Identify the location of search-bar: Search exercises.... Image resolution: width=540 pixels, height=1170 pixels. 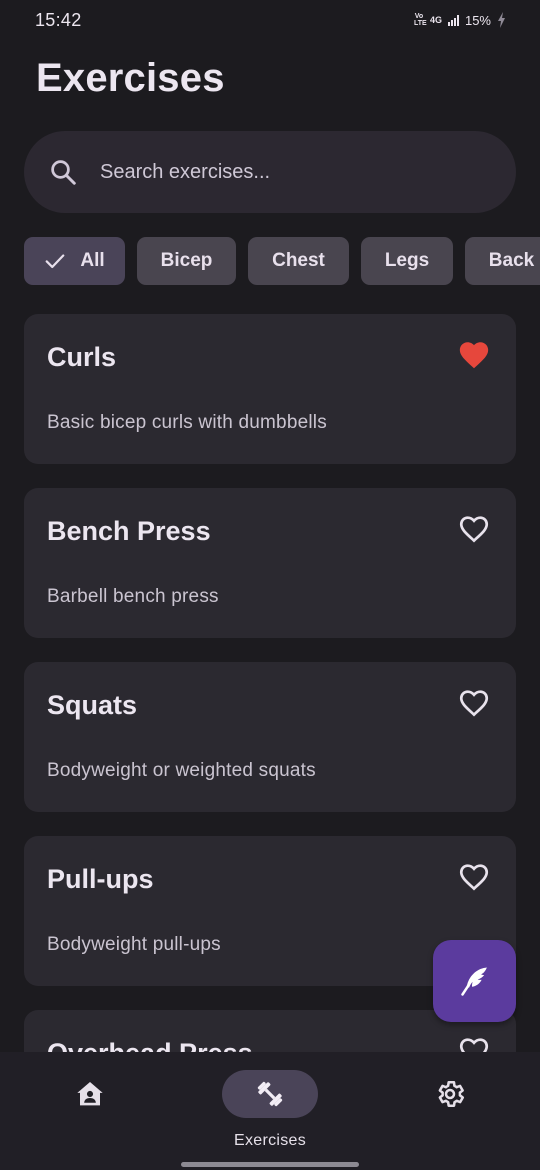
(270, 172).